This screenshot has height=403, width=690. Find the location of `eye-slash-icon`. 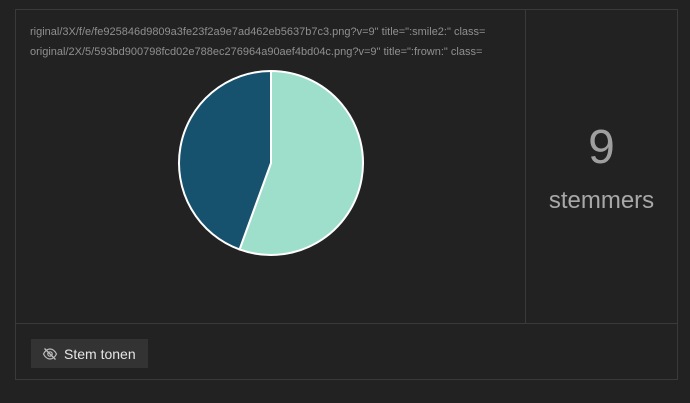

eye-slash-icon is located at coordinates (50, 354).